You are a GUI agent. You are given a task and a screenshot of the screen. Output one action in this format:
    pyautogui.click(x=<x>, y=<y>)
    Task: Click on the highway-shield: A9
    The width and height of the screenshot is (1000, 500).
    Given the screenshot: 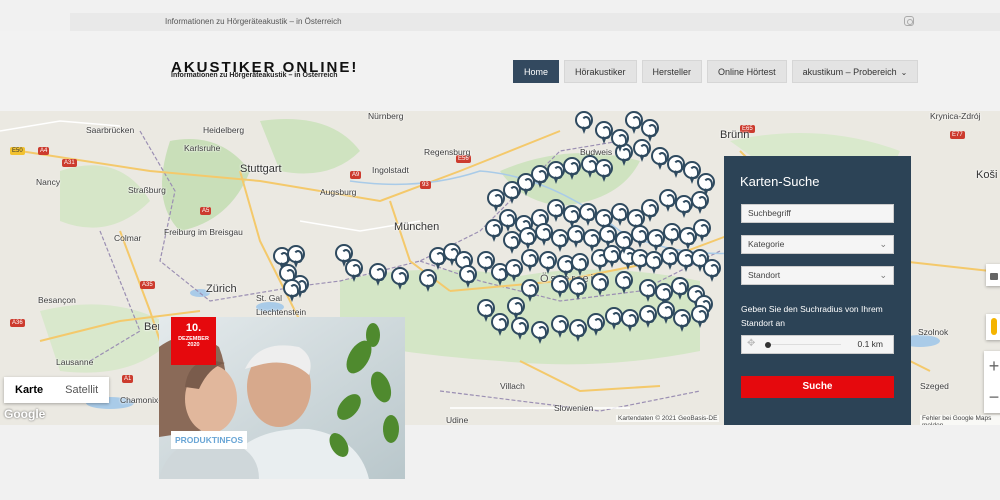 What is the action you would take?
    pyautogui.click(x=356, y=175)
    